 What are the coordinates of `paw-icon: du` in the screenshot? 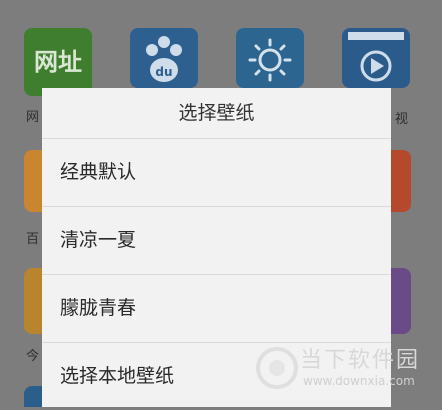 It's located at (164, 59).